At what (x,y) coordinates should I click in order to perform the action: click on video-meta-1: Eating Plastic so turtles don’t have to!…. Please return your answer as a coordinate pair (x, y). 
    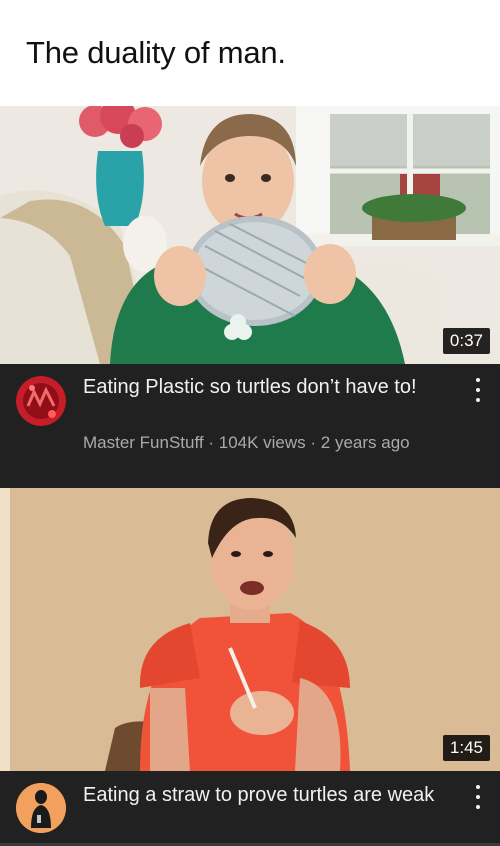
    Looking at the image, I should click on (250, 426).